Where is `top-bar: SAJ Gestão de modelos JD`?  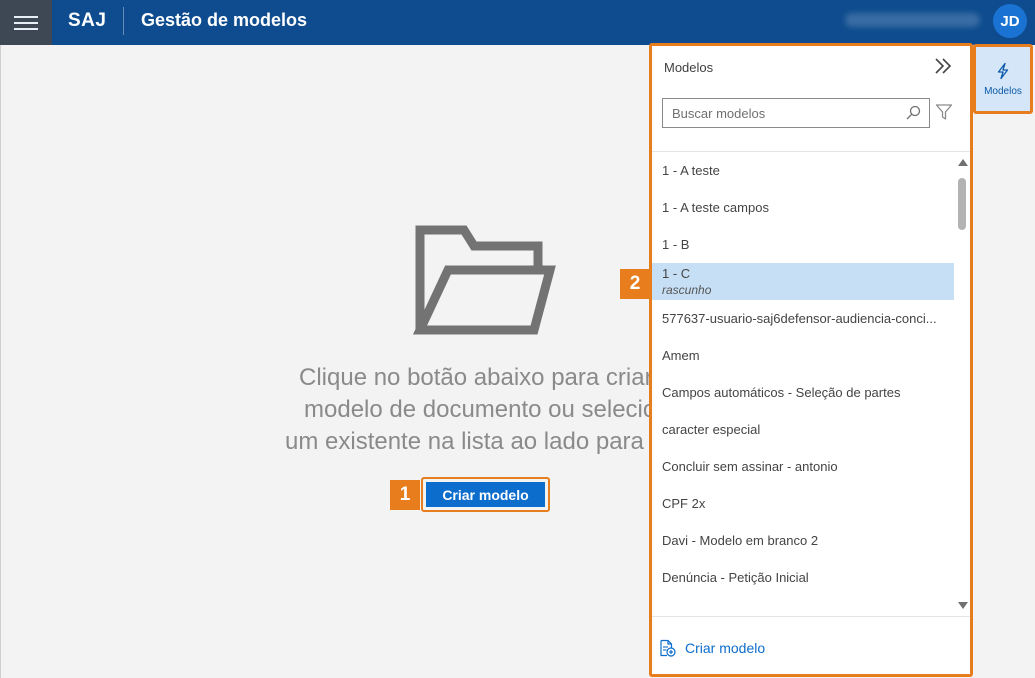
top-bar: SAJ Gestão de modelos JD is located at coordinates (517, 22).